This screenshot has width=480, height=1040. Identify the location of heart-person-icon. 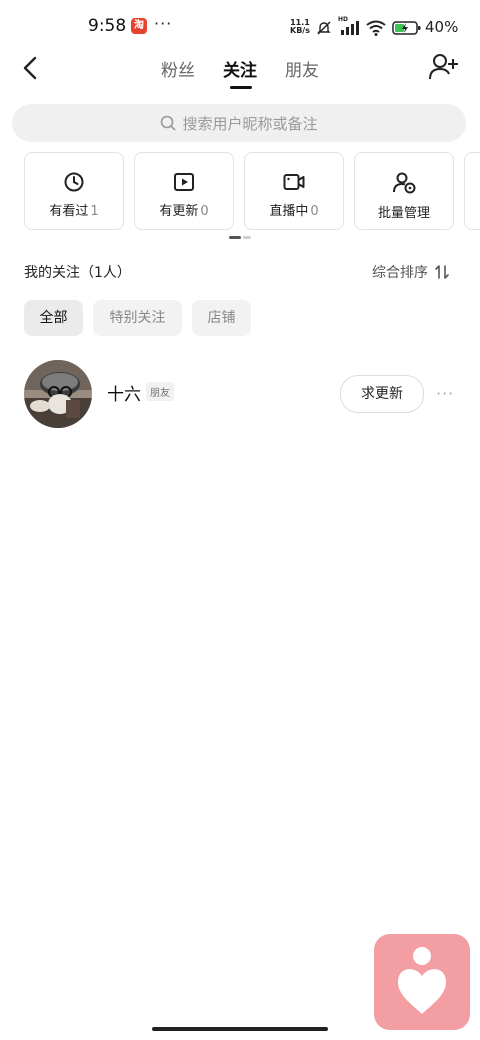
(422, 980).